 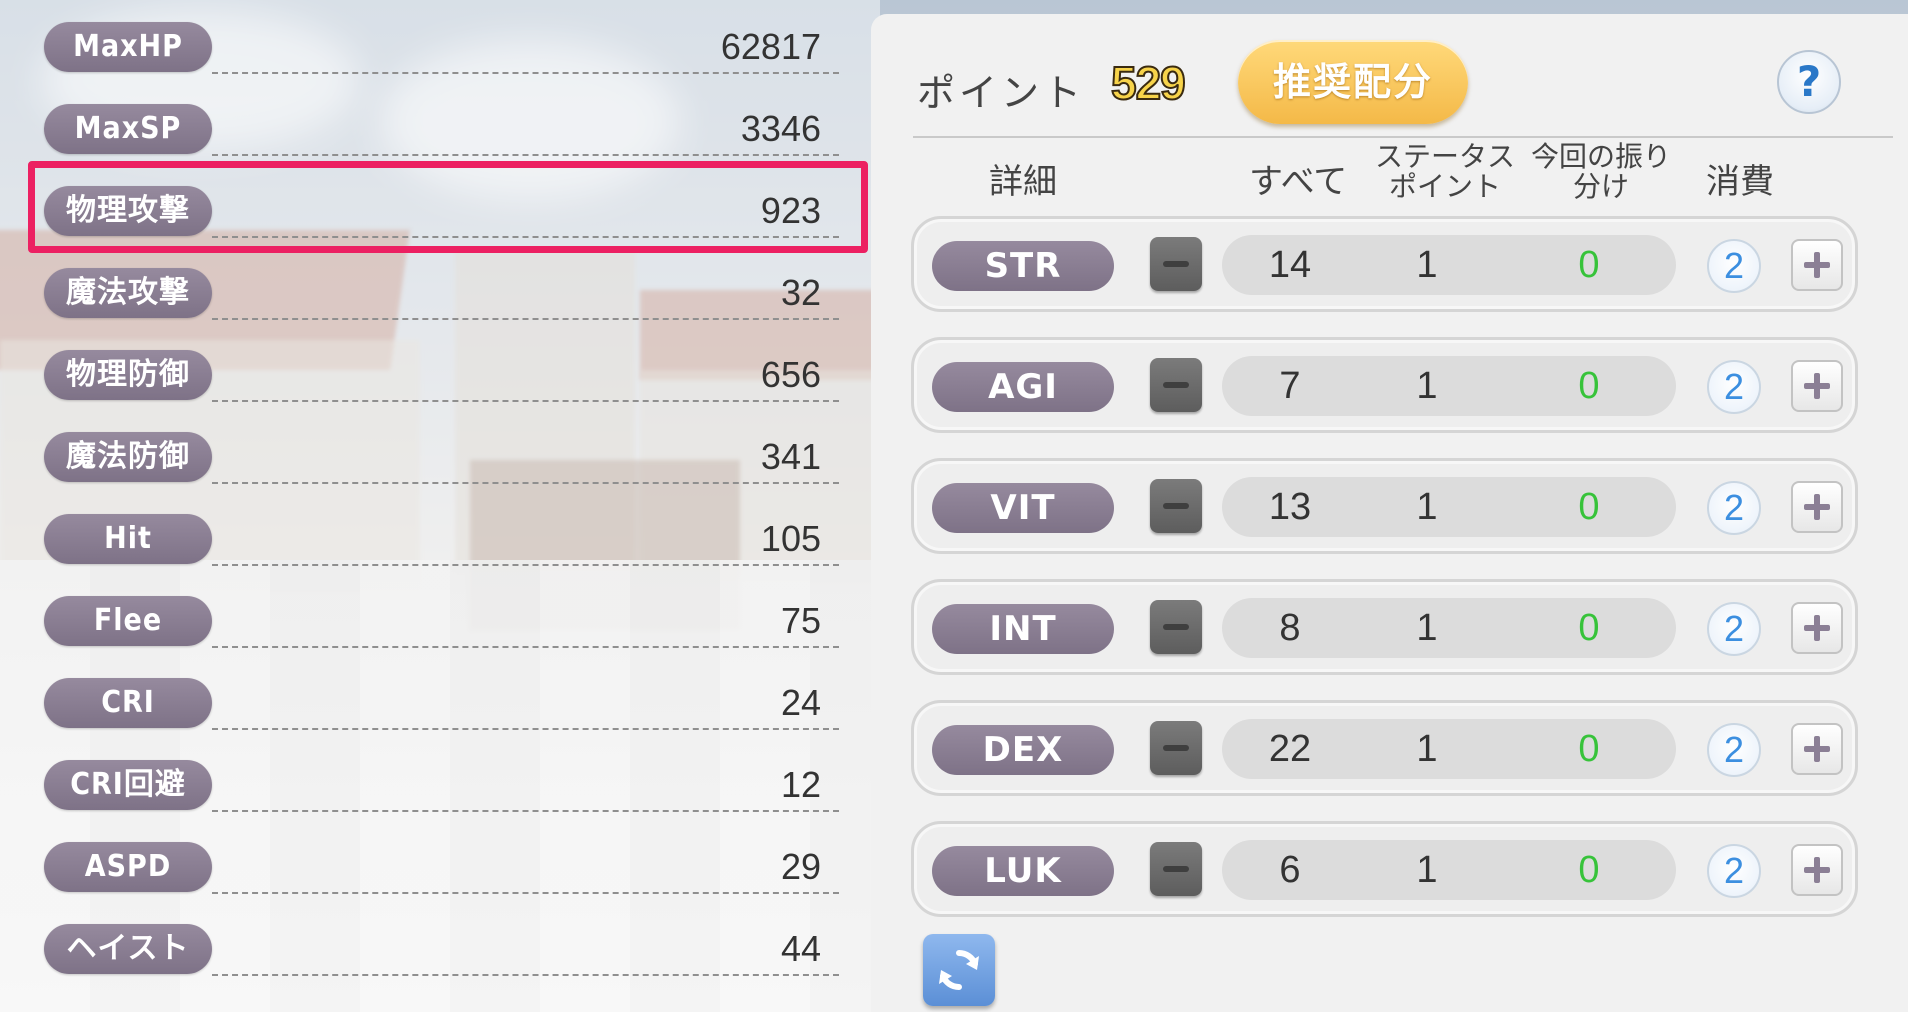 What do you see at coordinates (128, 129) in the screenshot?
I see `stat-label: MaxSP` at bounding box center [128, 129].